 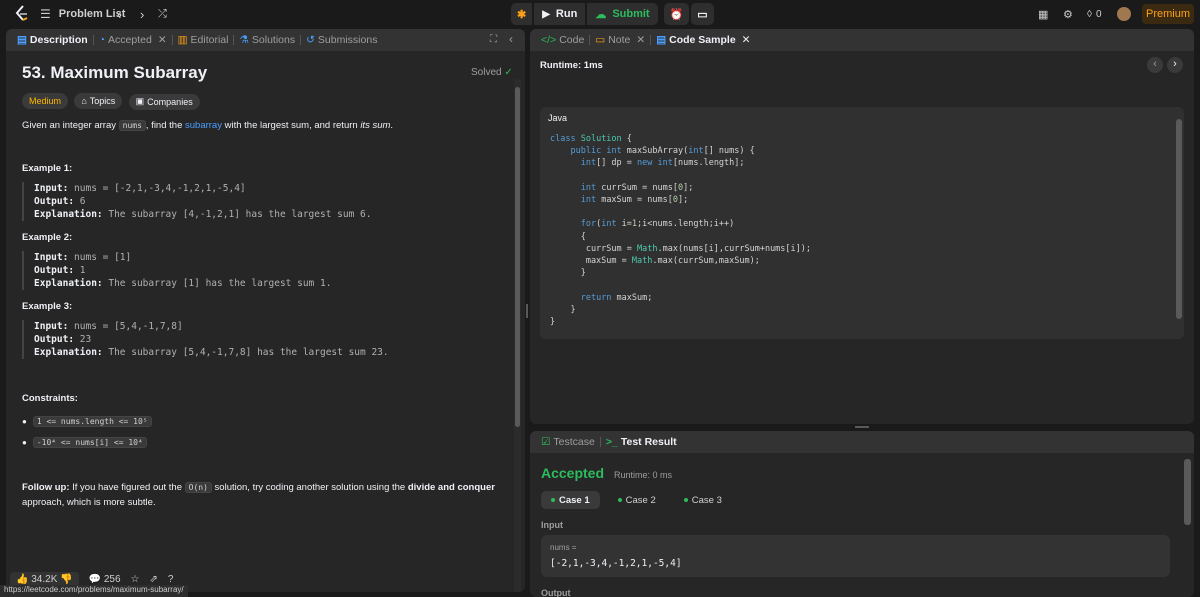 I want to click on difficulty-badge: Medium, so click(x=45, y=101).